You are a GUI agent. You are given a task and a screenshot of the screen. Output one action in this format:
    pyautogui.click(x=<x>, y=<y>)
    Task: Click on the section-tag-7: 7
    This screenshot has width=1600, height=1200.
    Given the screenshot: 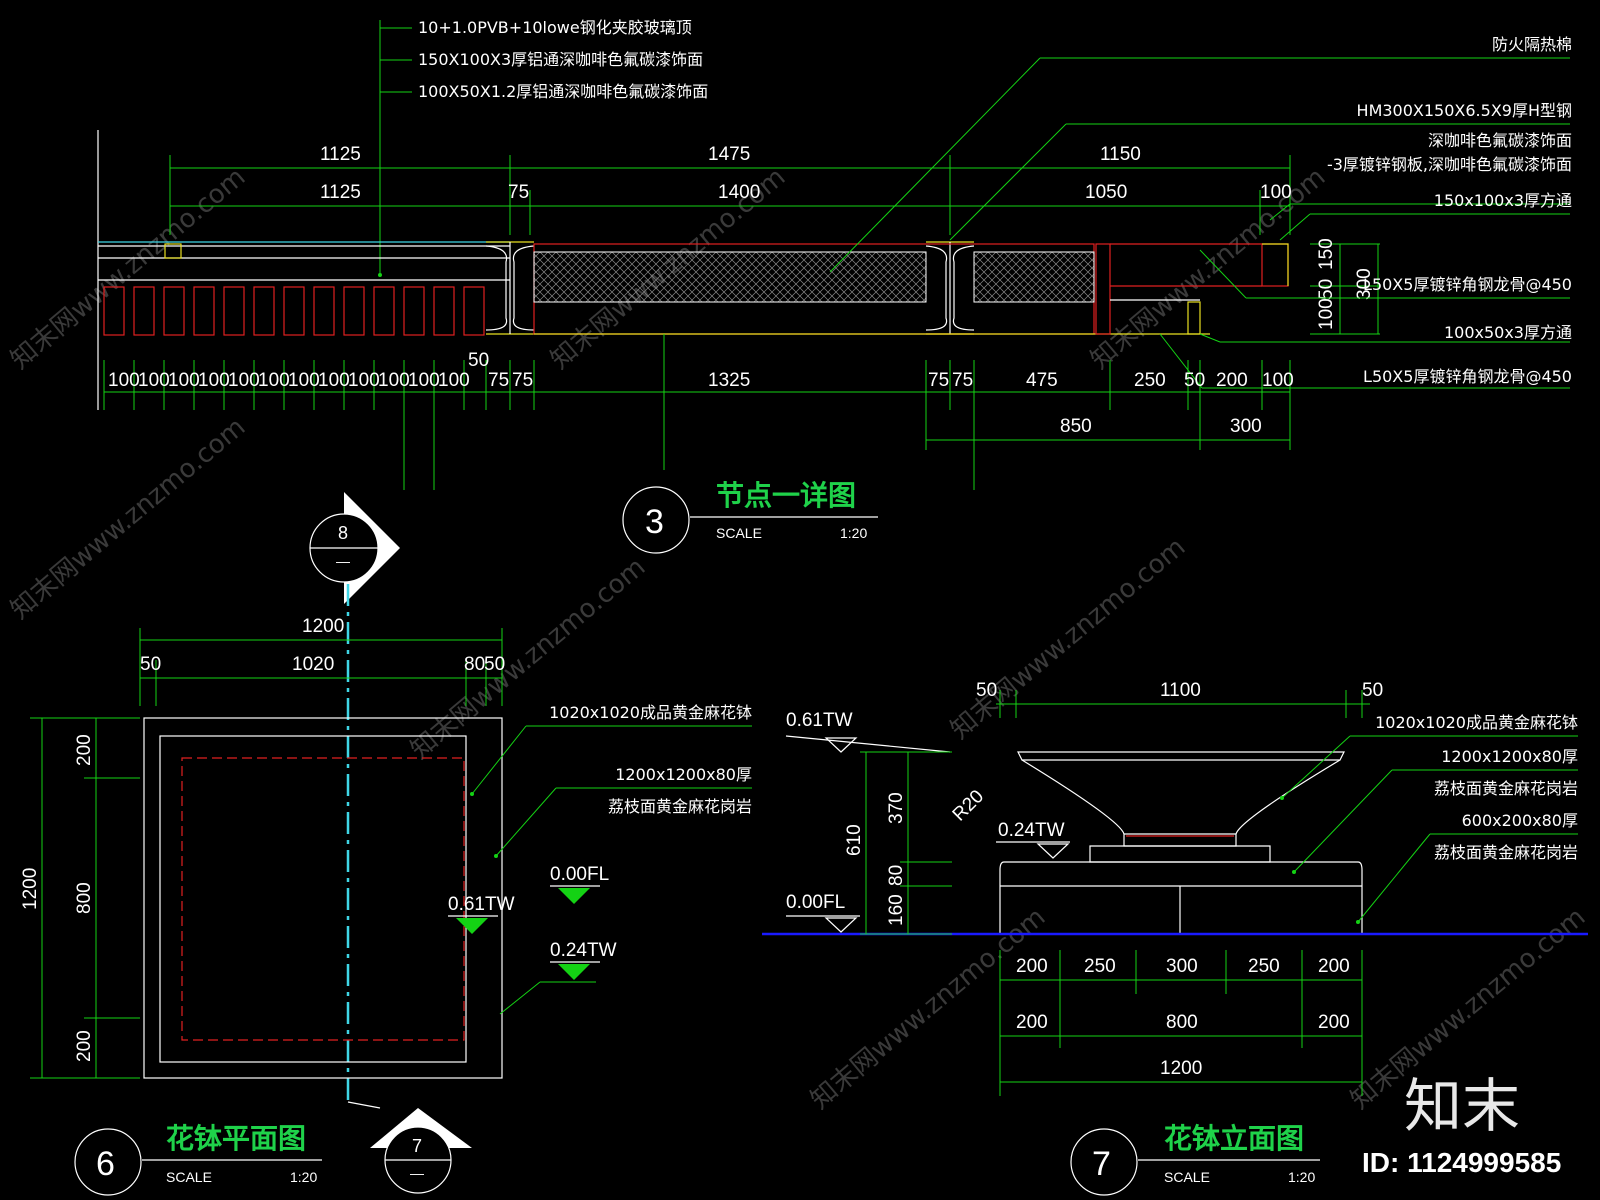 What is the action you would take?
    pyautogui.click(x=417, y=1146)
    